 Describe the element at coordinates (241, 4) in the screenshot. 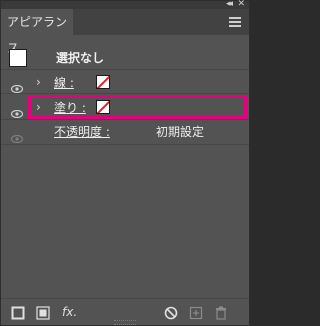

I see `close-panel-icon: ✕` at that location.